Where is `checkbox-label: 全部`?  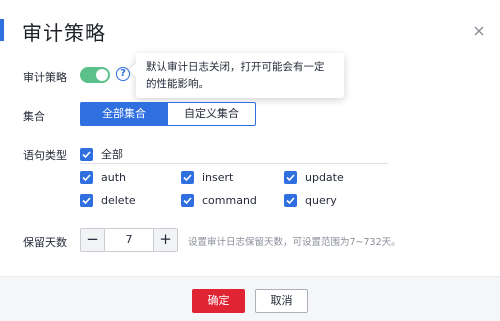 checkbox-label: 全部 is located at coordinates (112, 154).